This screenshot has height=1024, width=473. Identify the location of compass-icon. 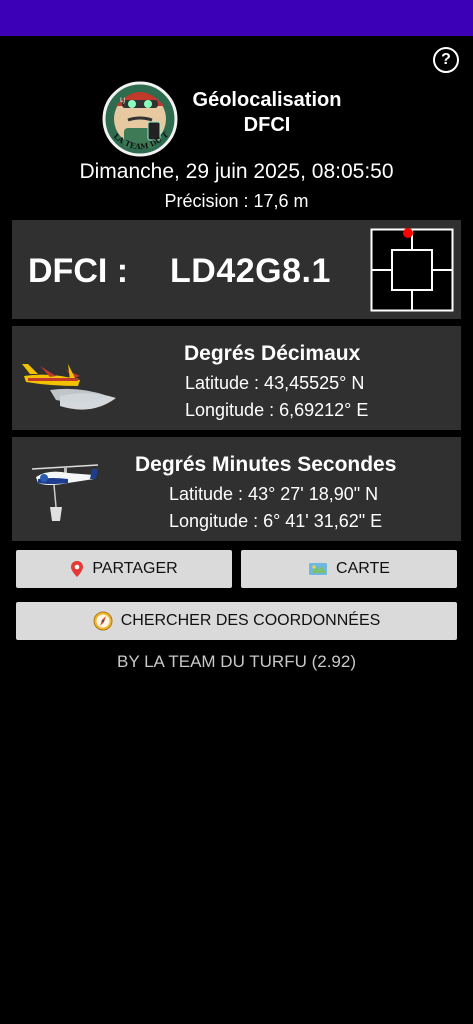
(103, 621).